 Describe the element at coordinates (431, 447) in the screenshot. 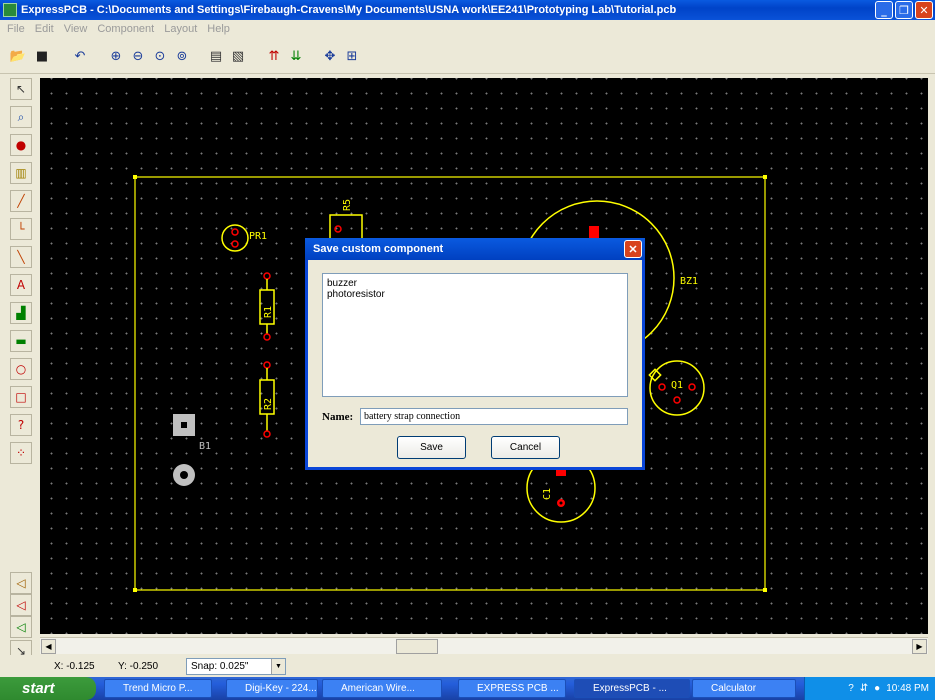

I see `save-button: Save` at that location.